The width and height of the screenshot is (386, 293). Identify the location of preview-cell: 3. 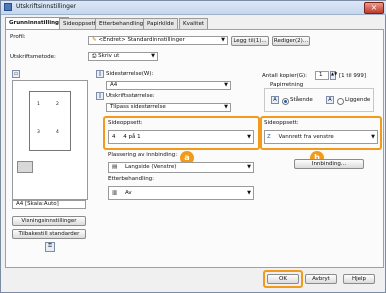
(38, 132).